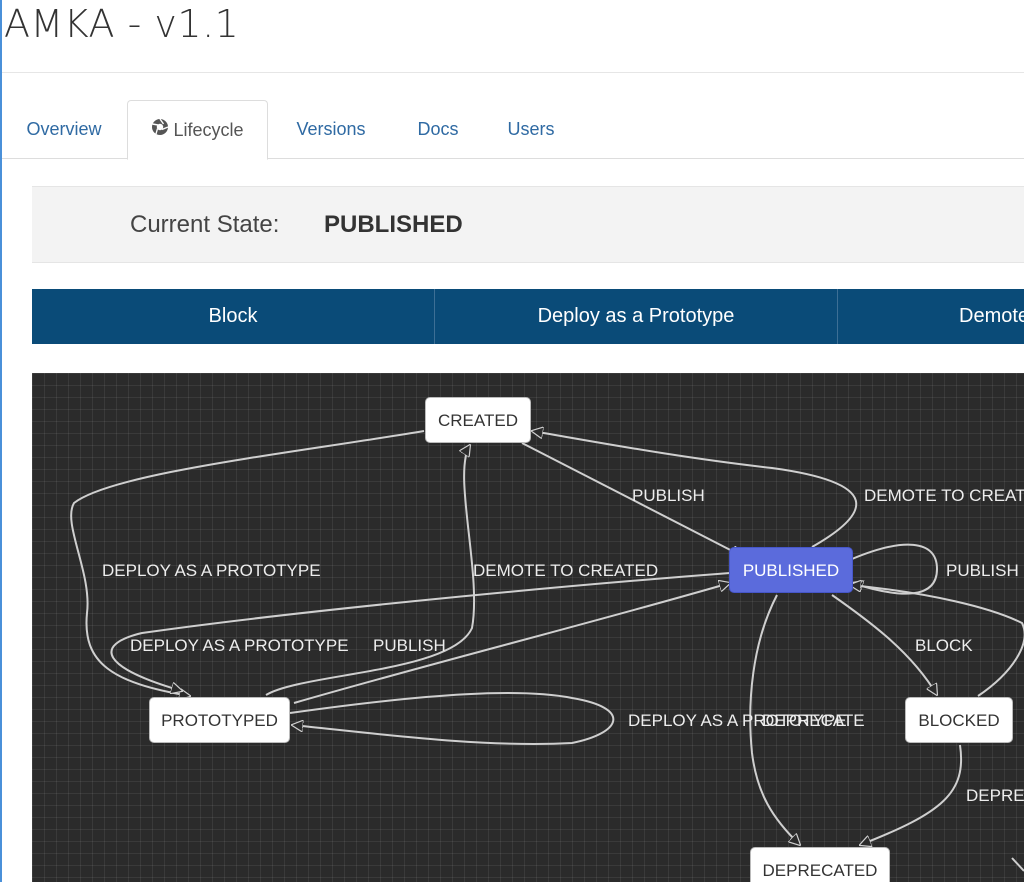 This screenshot has height=882, width=1024. I want to click on tab-versions-label: Versions, so click(331, 129).